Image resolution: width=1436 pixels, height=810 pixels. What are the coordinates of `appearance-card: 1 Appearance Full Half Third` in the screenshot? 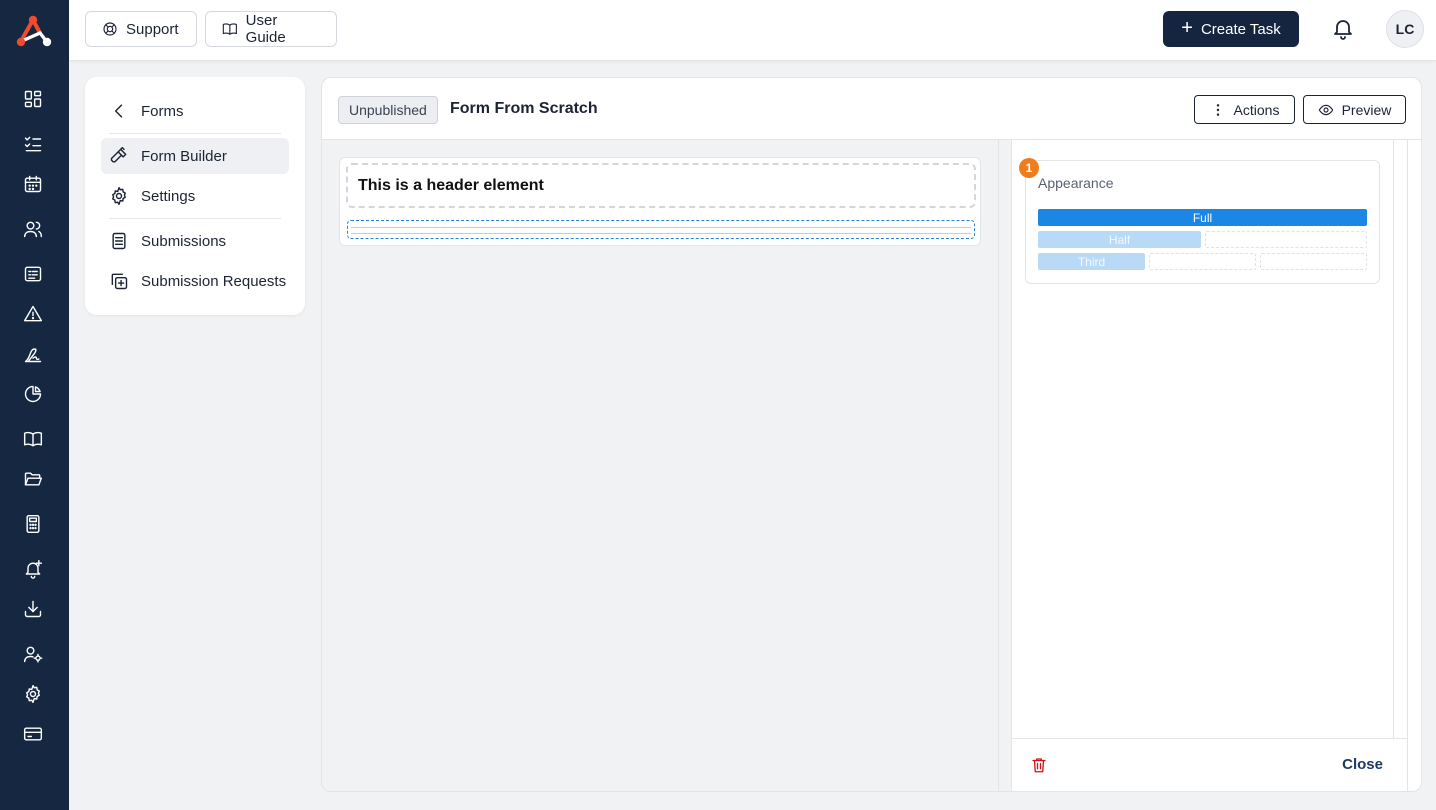 It's located at (1199, 221).